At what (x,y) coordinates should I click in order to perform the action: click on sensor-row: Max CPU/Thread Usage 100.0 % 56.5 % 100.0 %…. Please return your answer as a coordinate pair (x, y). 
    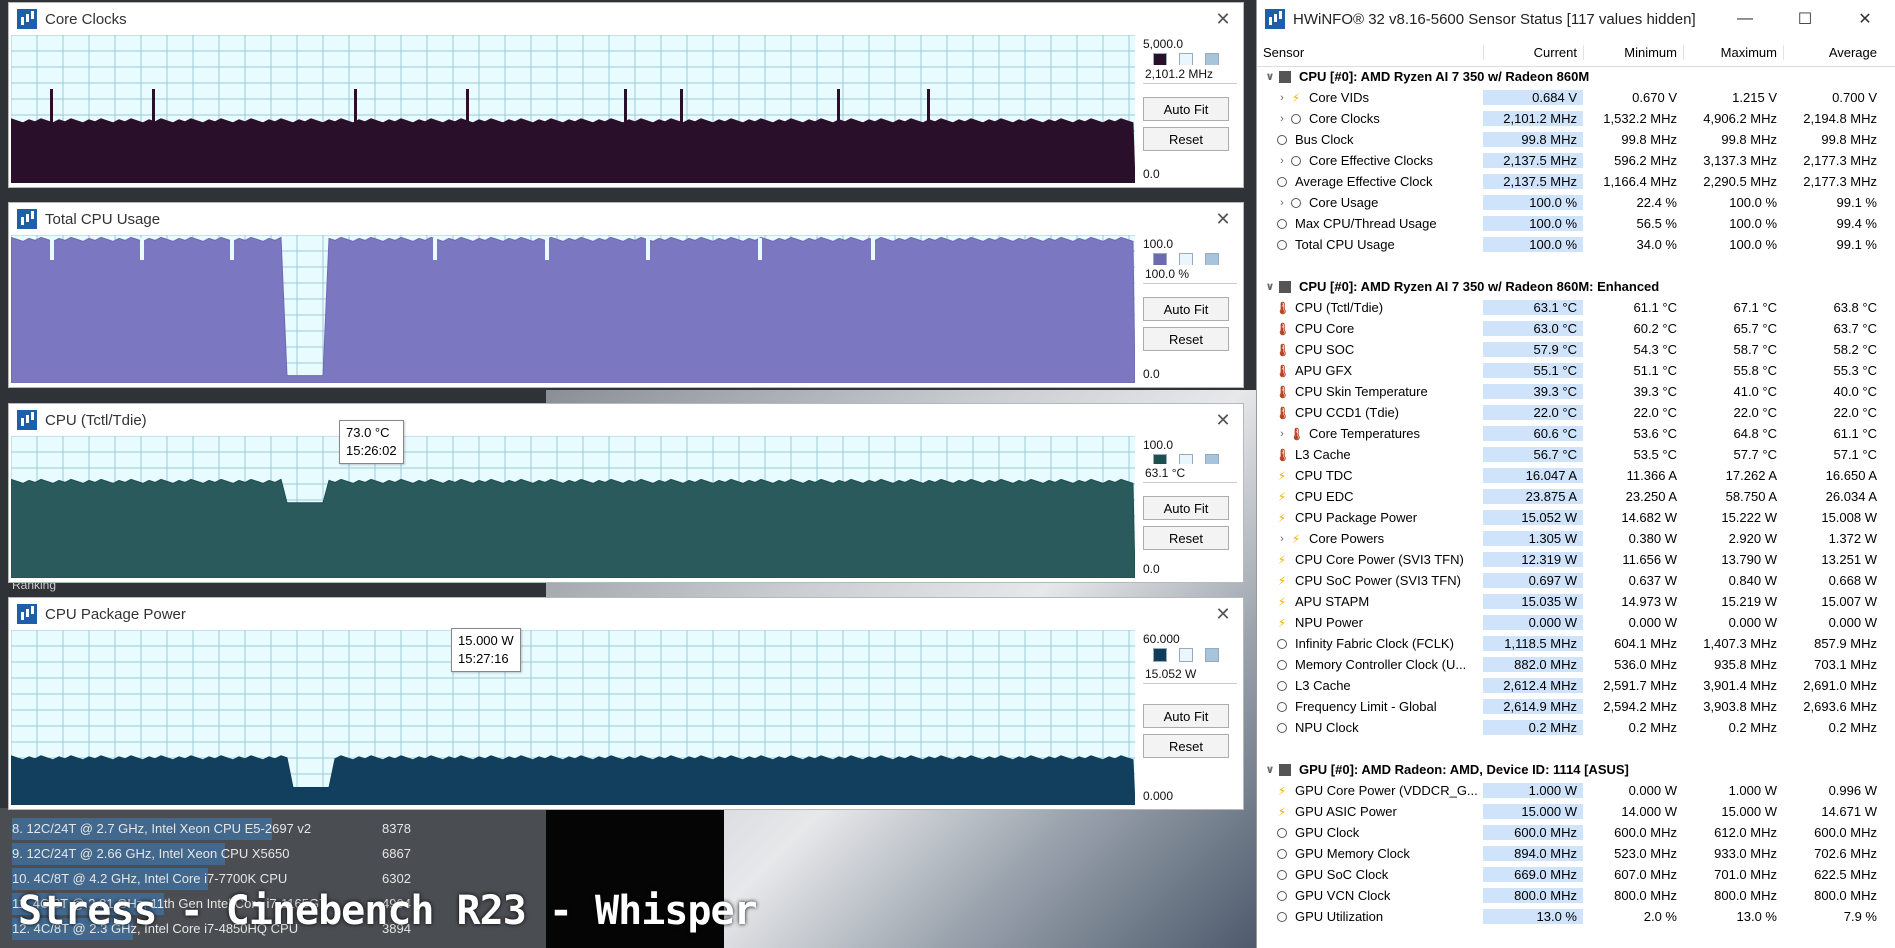
    Looking at the image, I should click on (1576, 223).